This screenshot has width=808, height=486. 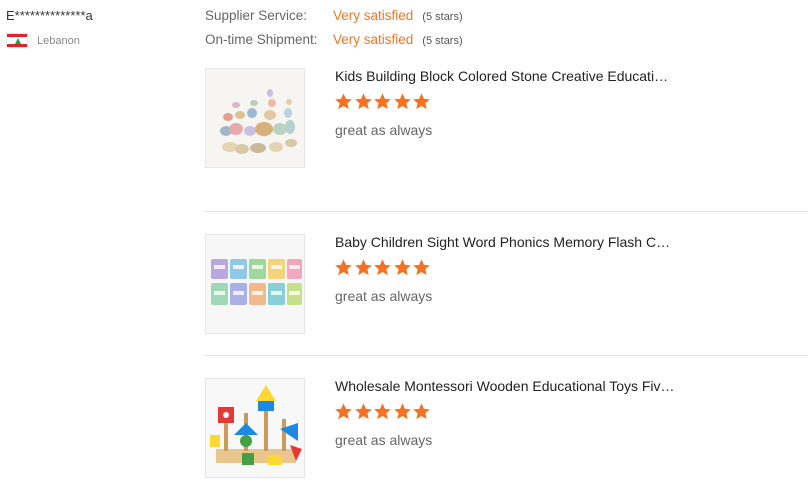 What do you see at coordinates (101, 40) in the screenshot?
I see `reviewer-country: Lebanon` at bounding box center [101, 40].